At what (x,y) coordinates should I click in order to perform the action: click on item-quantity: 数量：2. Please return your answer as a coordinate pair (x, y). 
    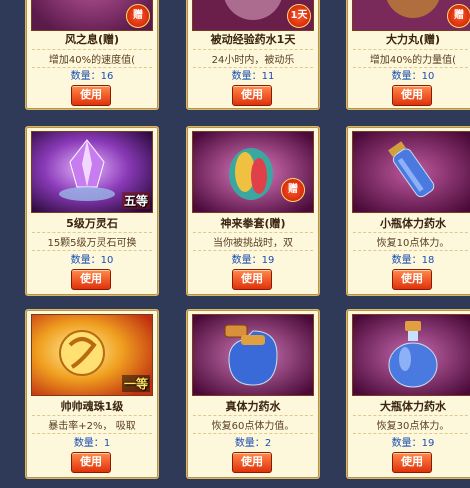
    Looking at the image, I should click on (253, 443).